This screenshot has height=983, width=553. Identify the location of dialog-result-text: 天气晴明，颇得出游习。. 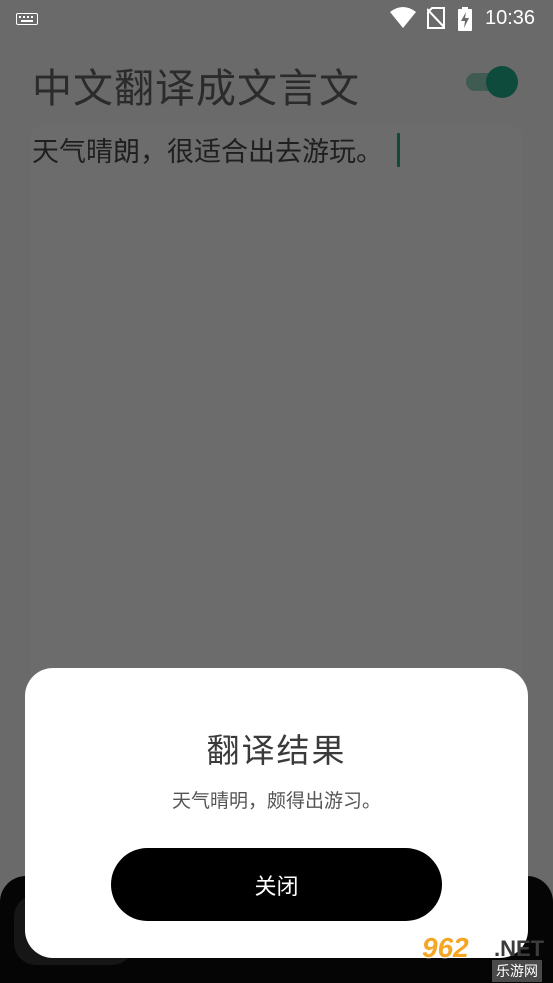
(276, 801).